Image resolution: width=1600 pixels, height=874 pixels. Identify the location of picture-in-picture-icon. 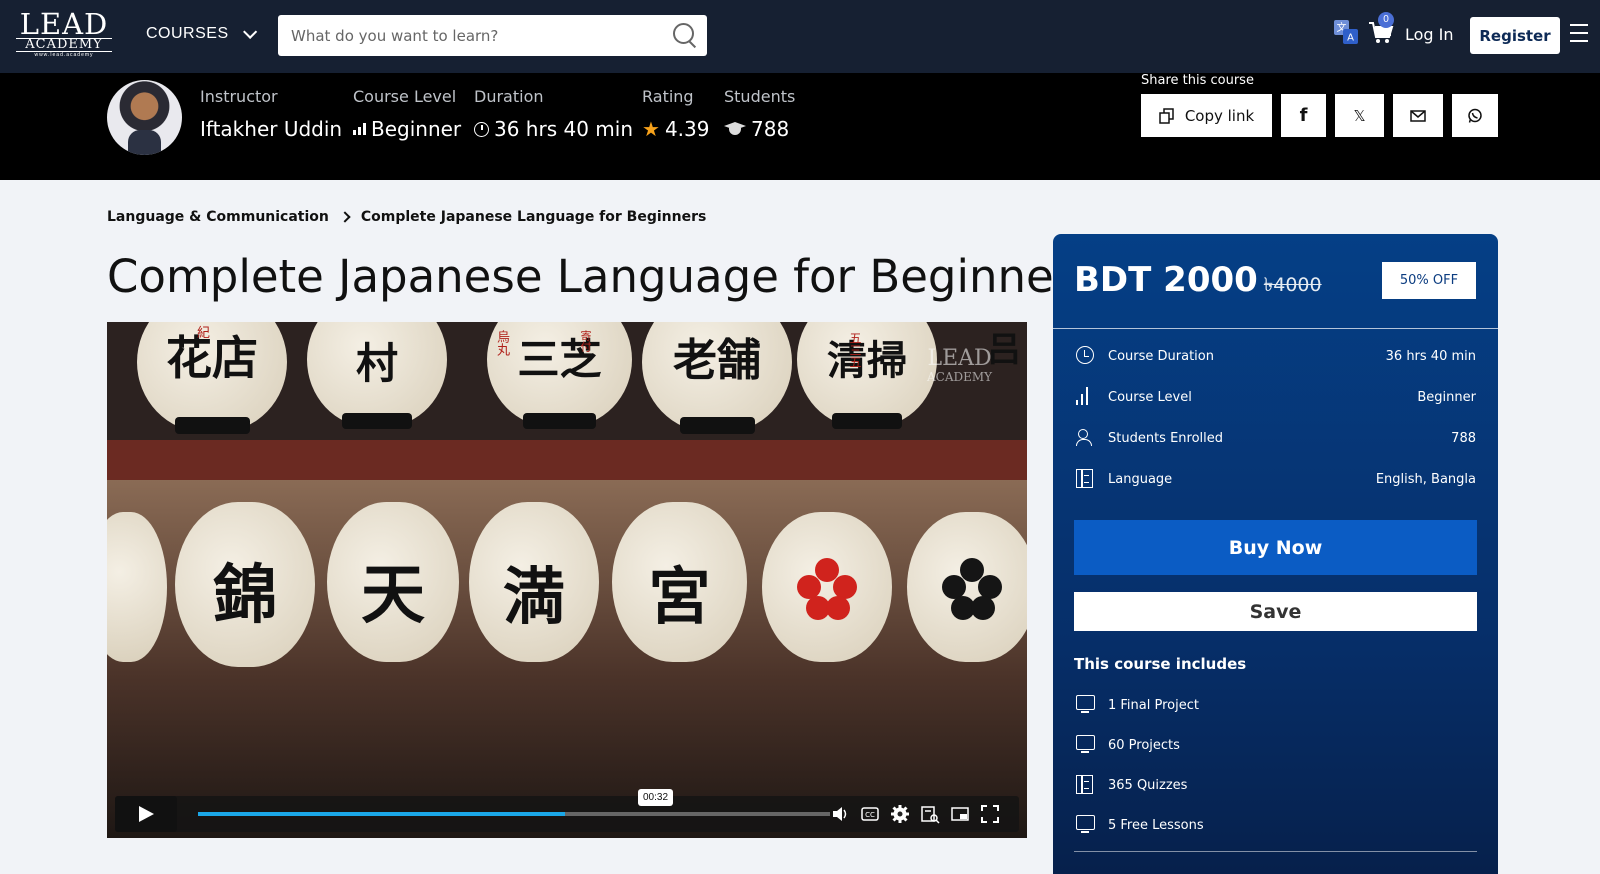
(960, 814).